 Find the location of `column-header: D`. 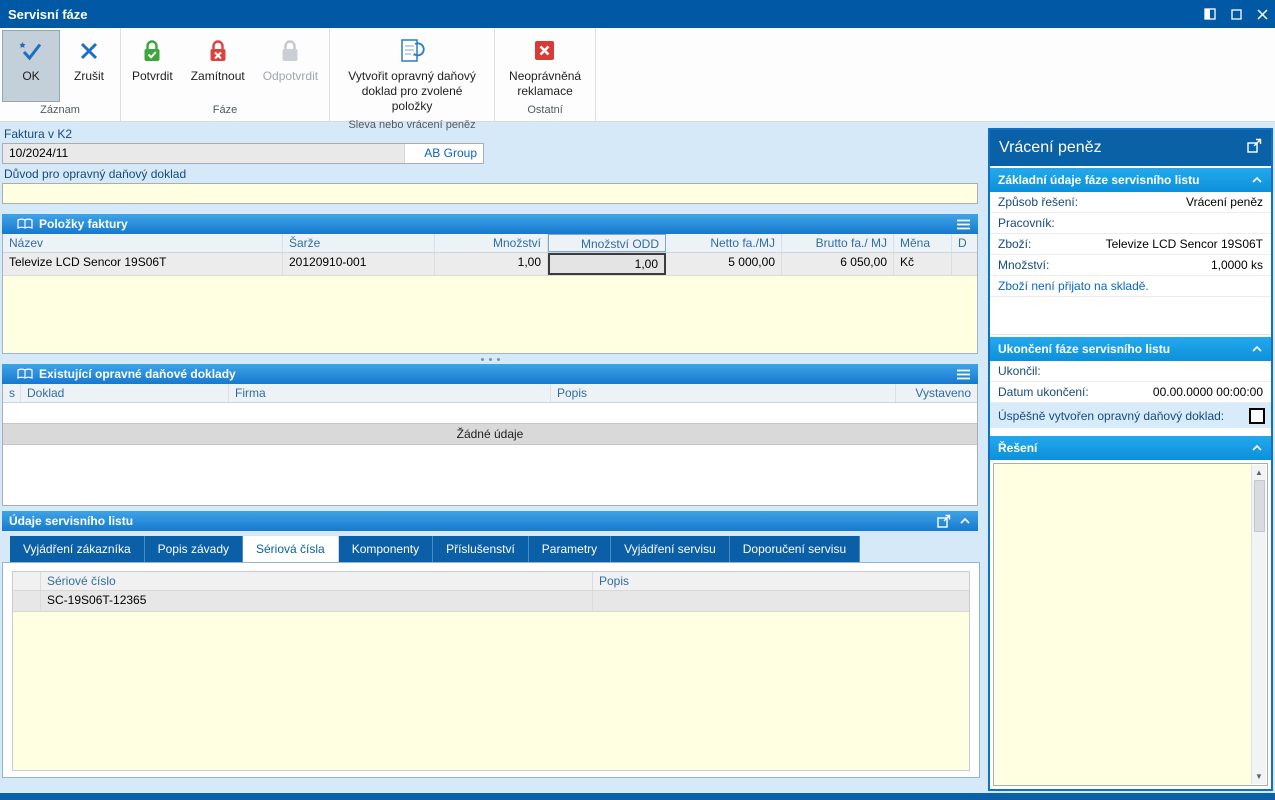

column-header: D is located at coordinates (964, 243).